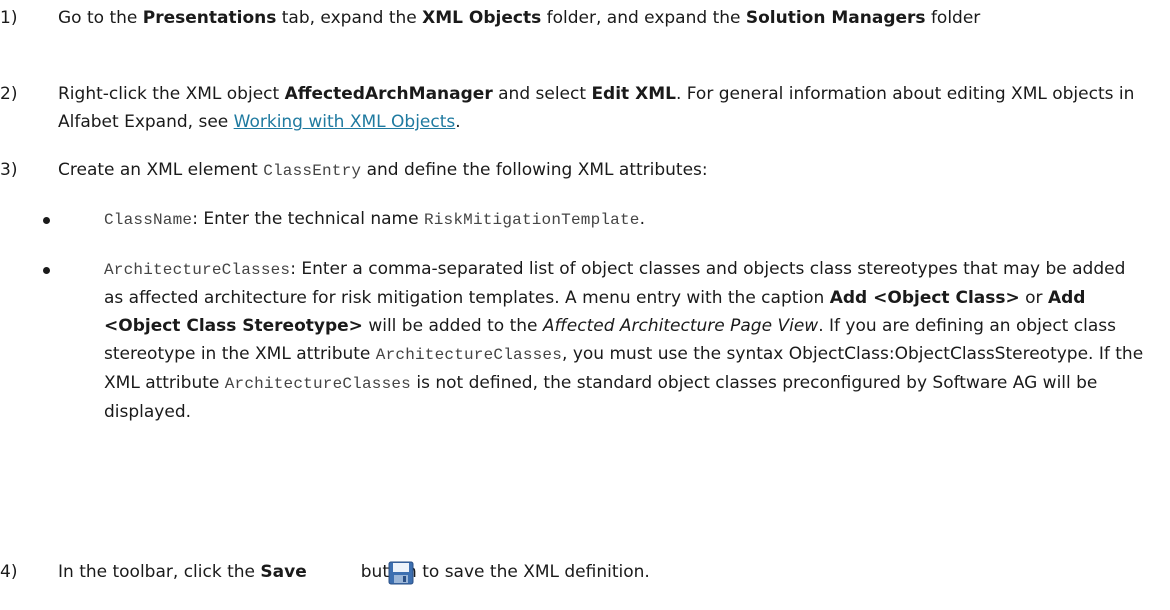  Describe the element at coordinates (9, 170) in the screenshot. I see `step-number: 3)` at that location.